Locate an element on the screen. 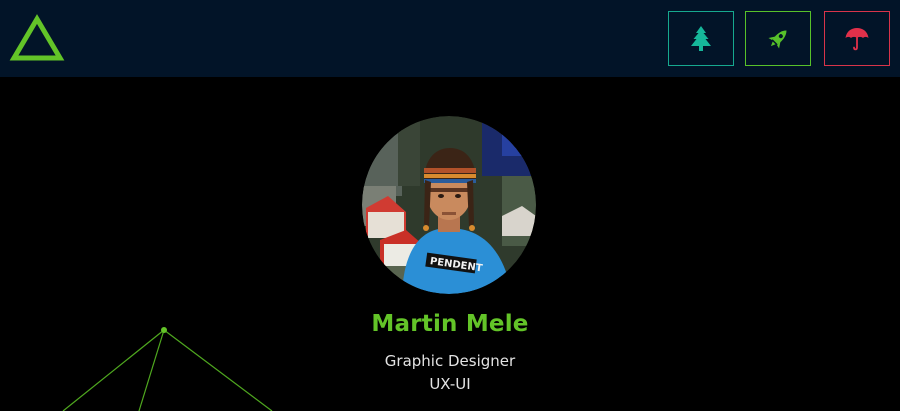 The image size is (900, 411). tree-button is located at coordinates (701, 38).